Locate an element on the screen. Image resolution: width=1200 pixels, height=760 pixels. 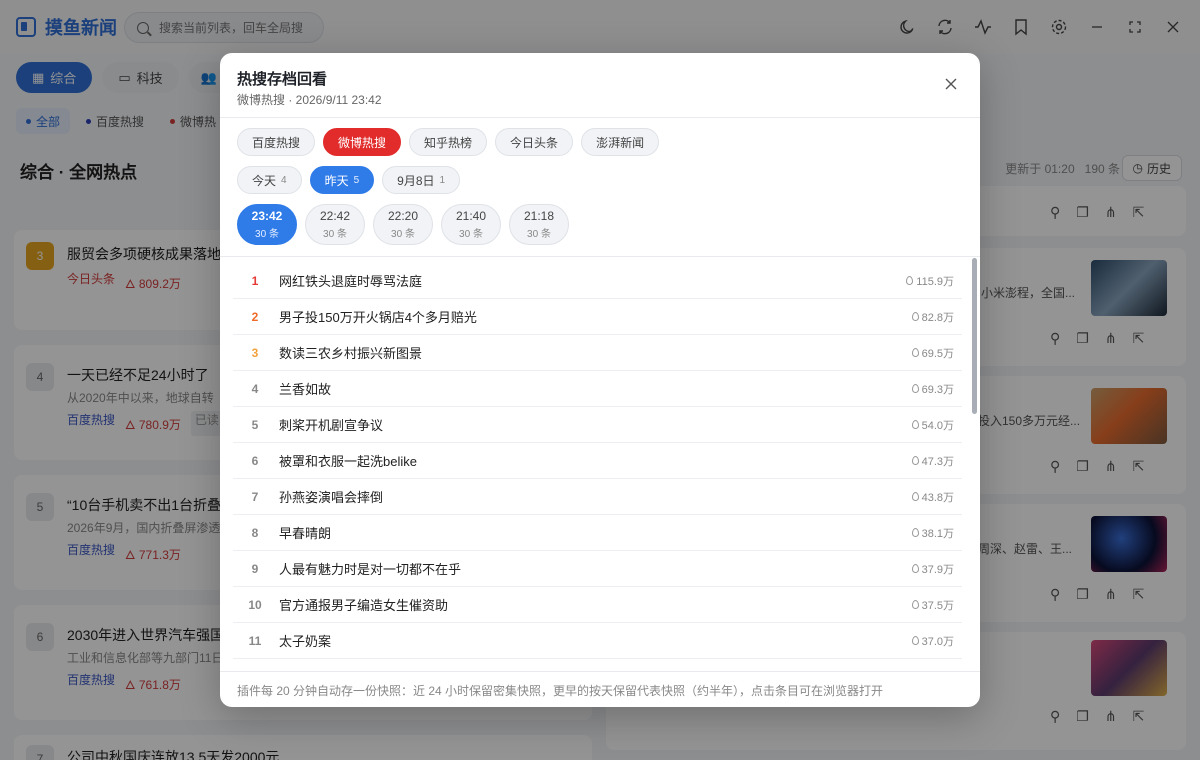
day-count: 5 is located at coordinates (356, 180).